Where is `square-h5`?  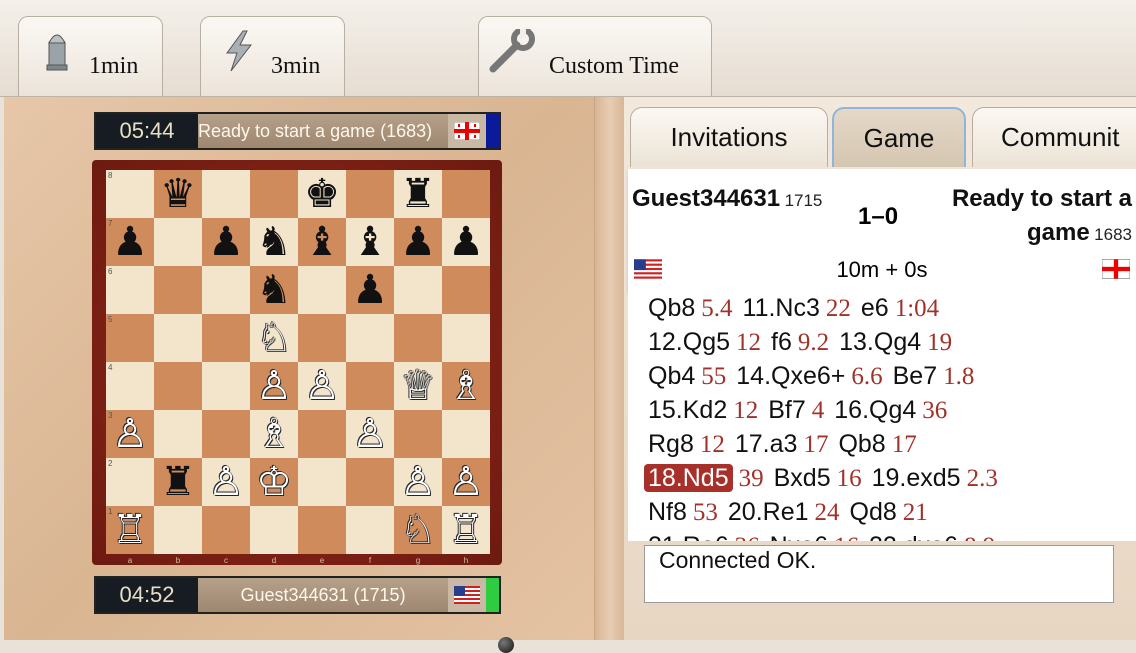
square-h5 is located at coordinates (466, 338).